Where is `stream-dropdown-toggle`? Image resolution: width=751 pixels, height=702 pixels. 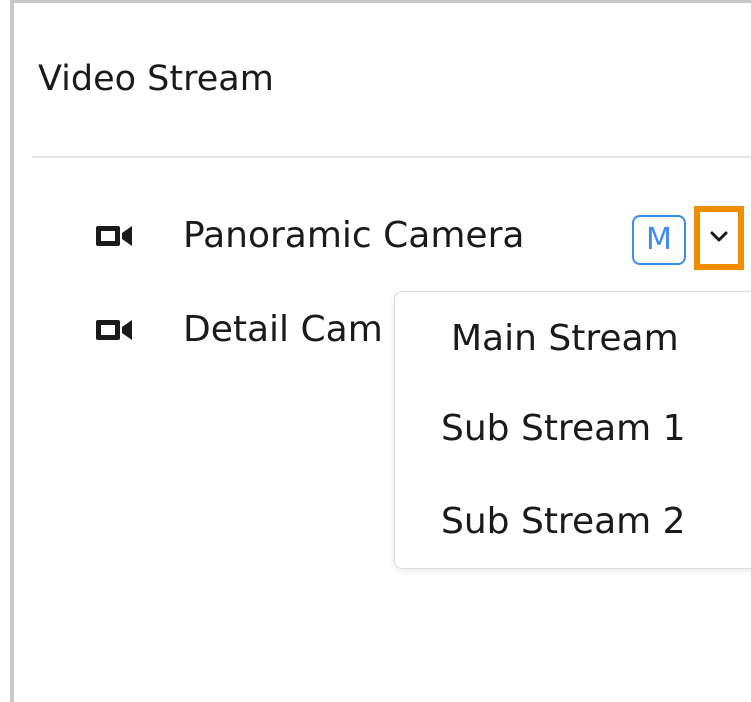 stream-dropdown-toggle is located at coordinates (719, 238).